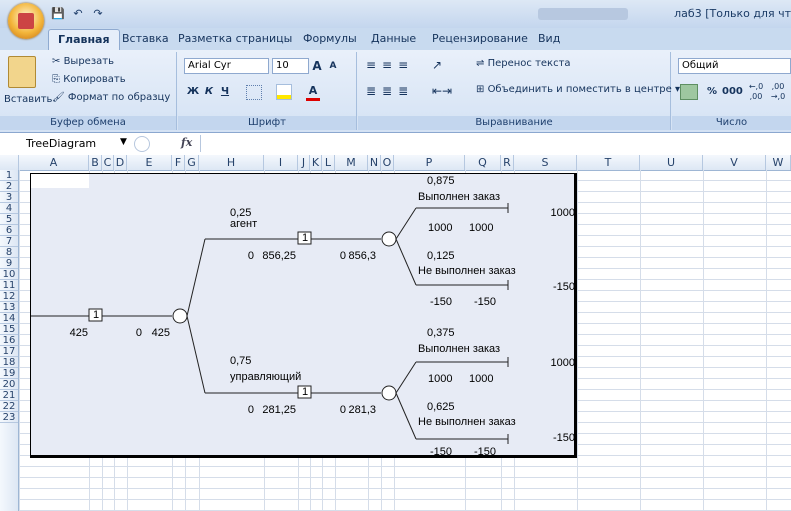 This screenshot has width=791, height=511. What do you see at coordinates (406, 416) in the screenshot?
I see `manager-fail-diagonal` at bounding box center [406, 416].